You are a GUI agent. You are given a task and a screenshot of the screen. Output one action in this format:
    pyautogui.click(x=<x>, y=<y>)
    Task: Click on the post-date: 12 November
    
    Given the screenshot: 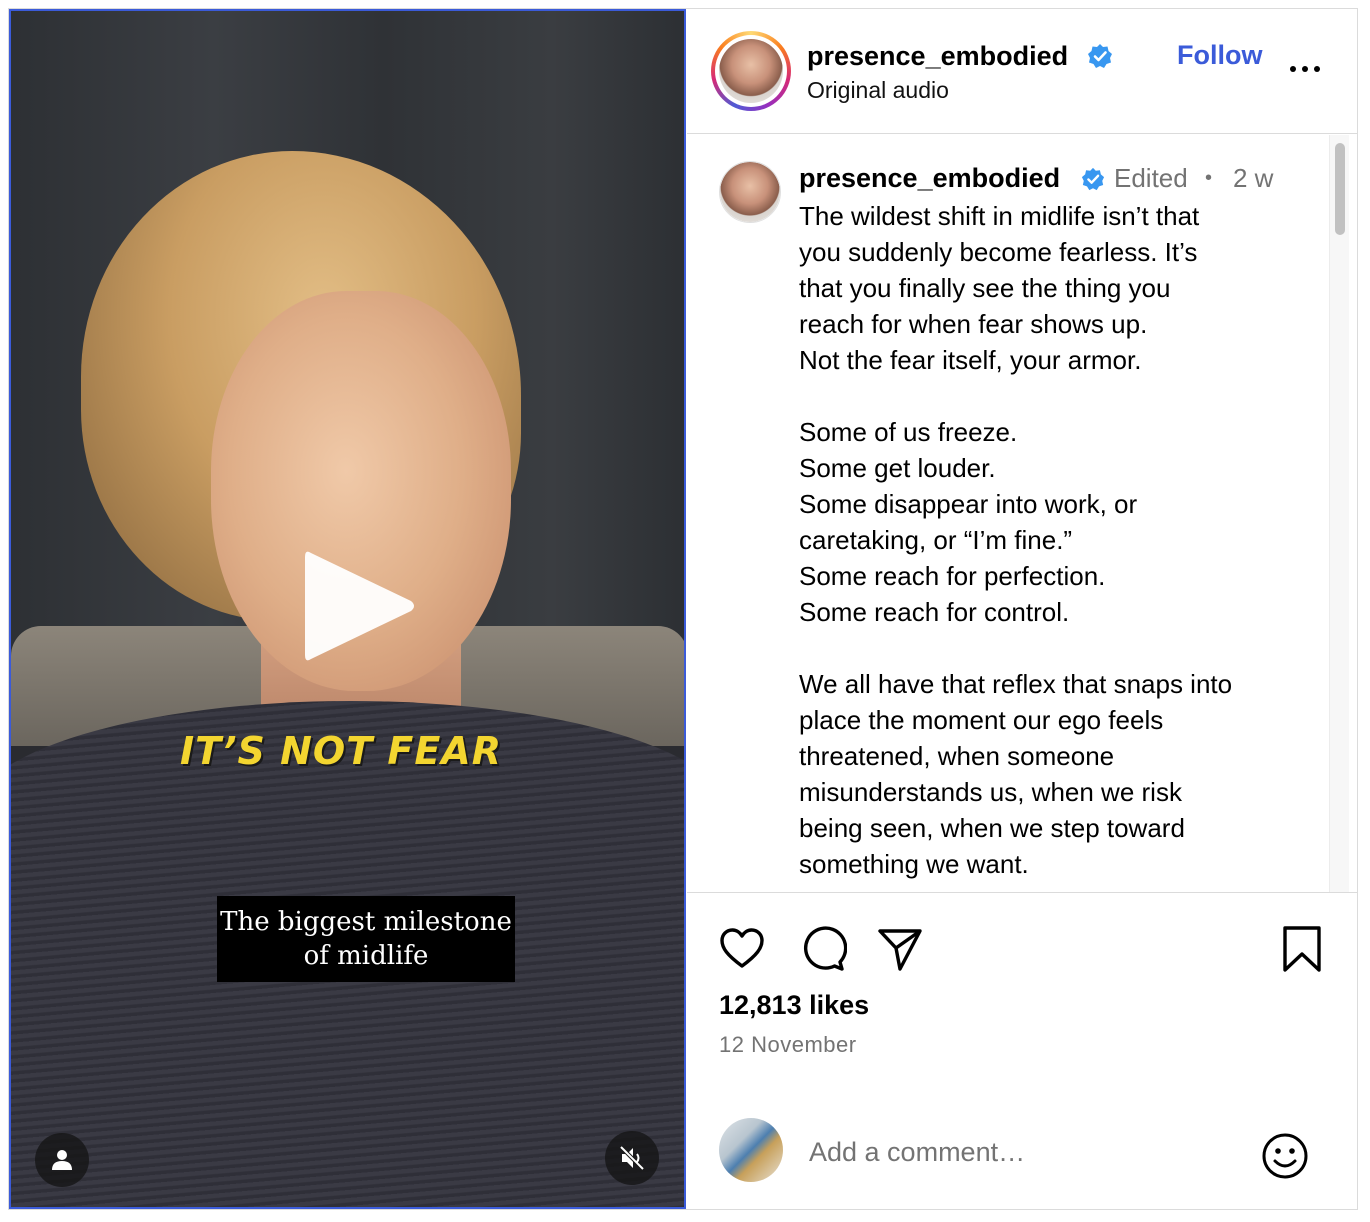 What is the action you would take?
    pyautogui.click(x=788, y=1045)
    